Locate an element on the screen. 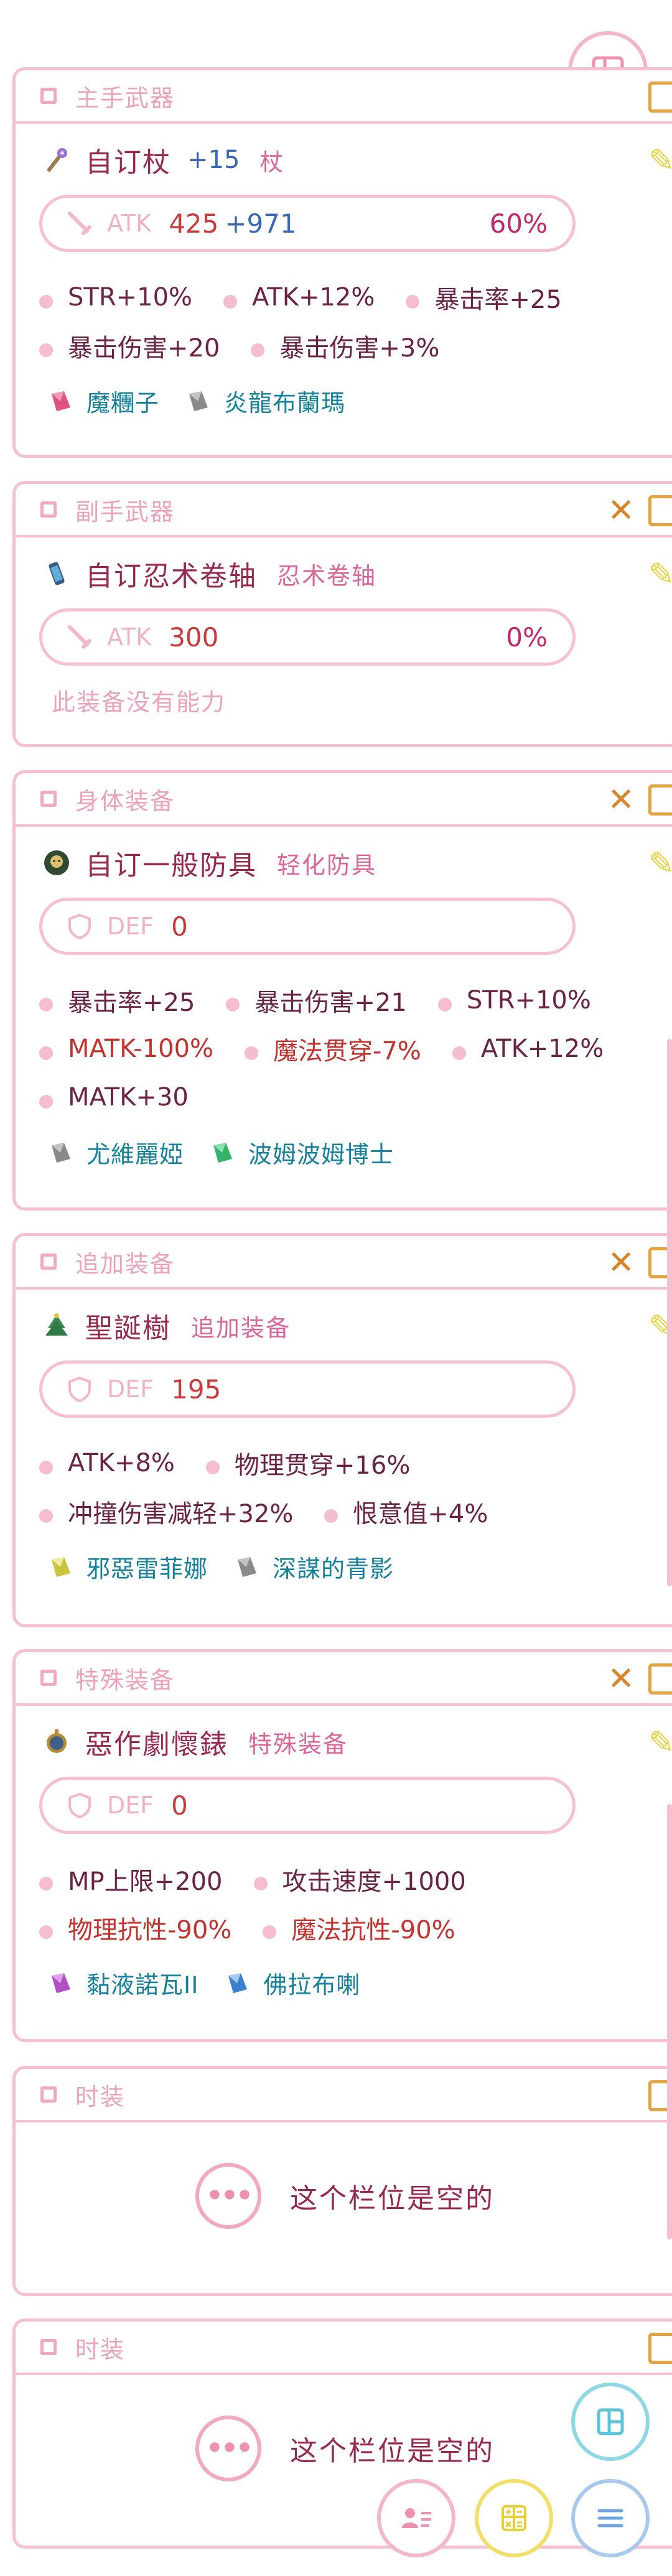  item-type: 追加装备 is located at coordinates (241, 1328).